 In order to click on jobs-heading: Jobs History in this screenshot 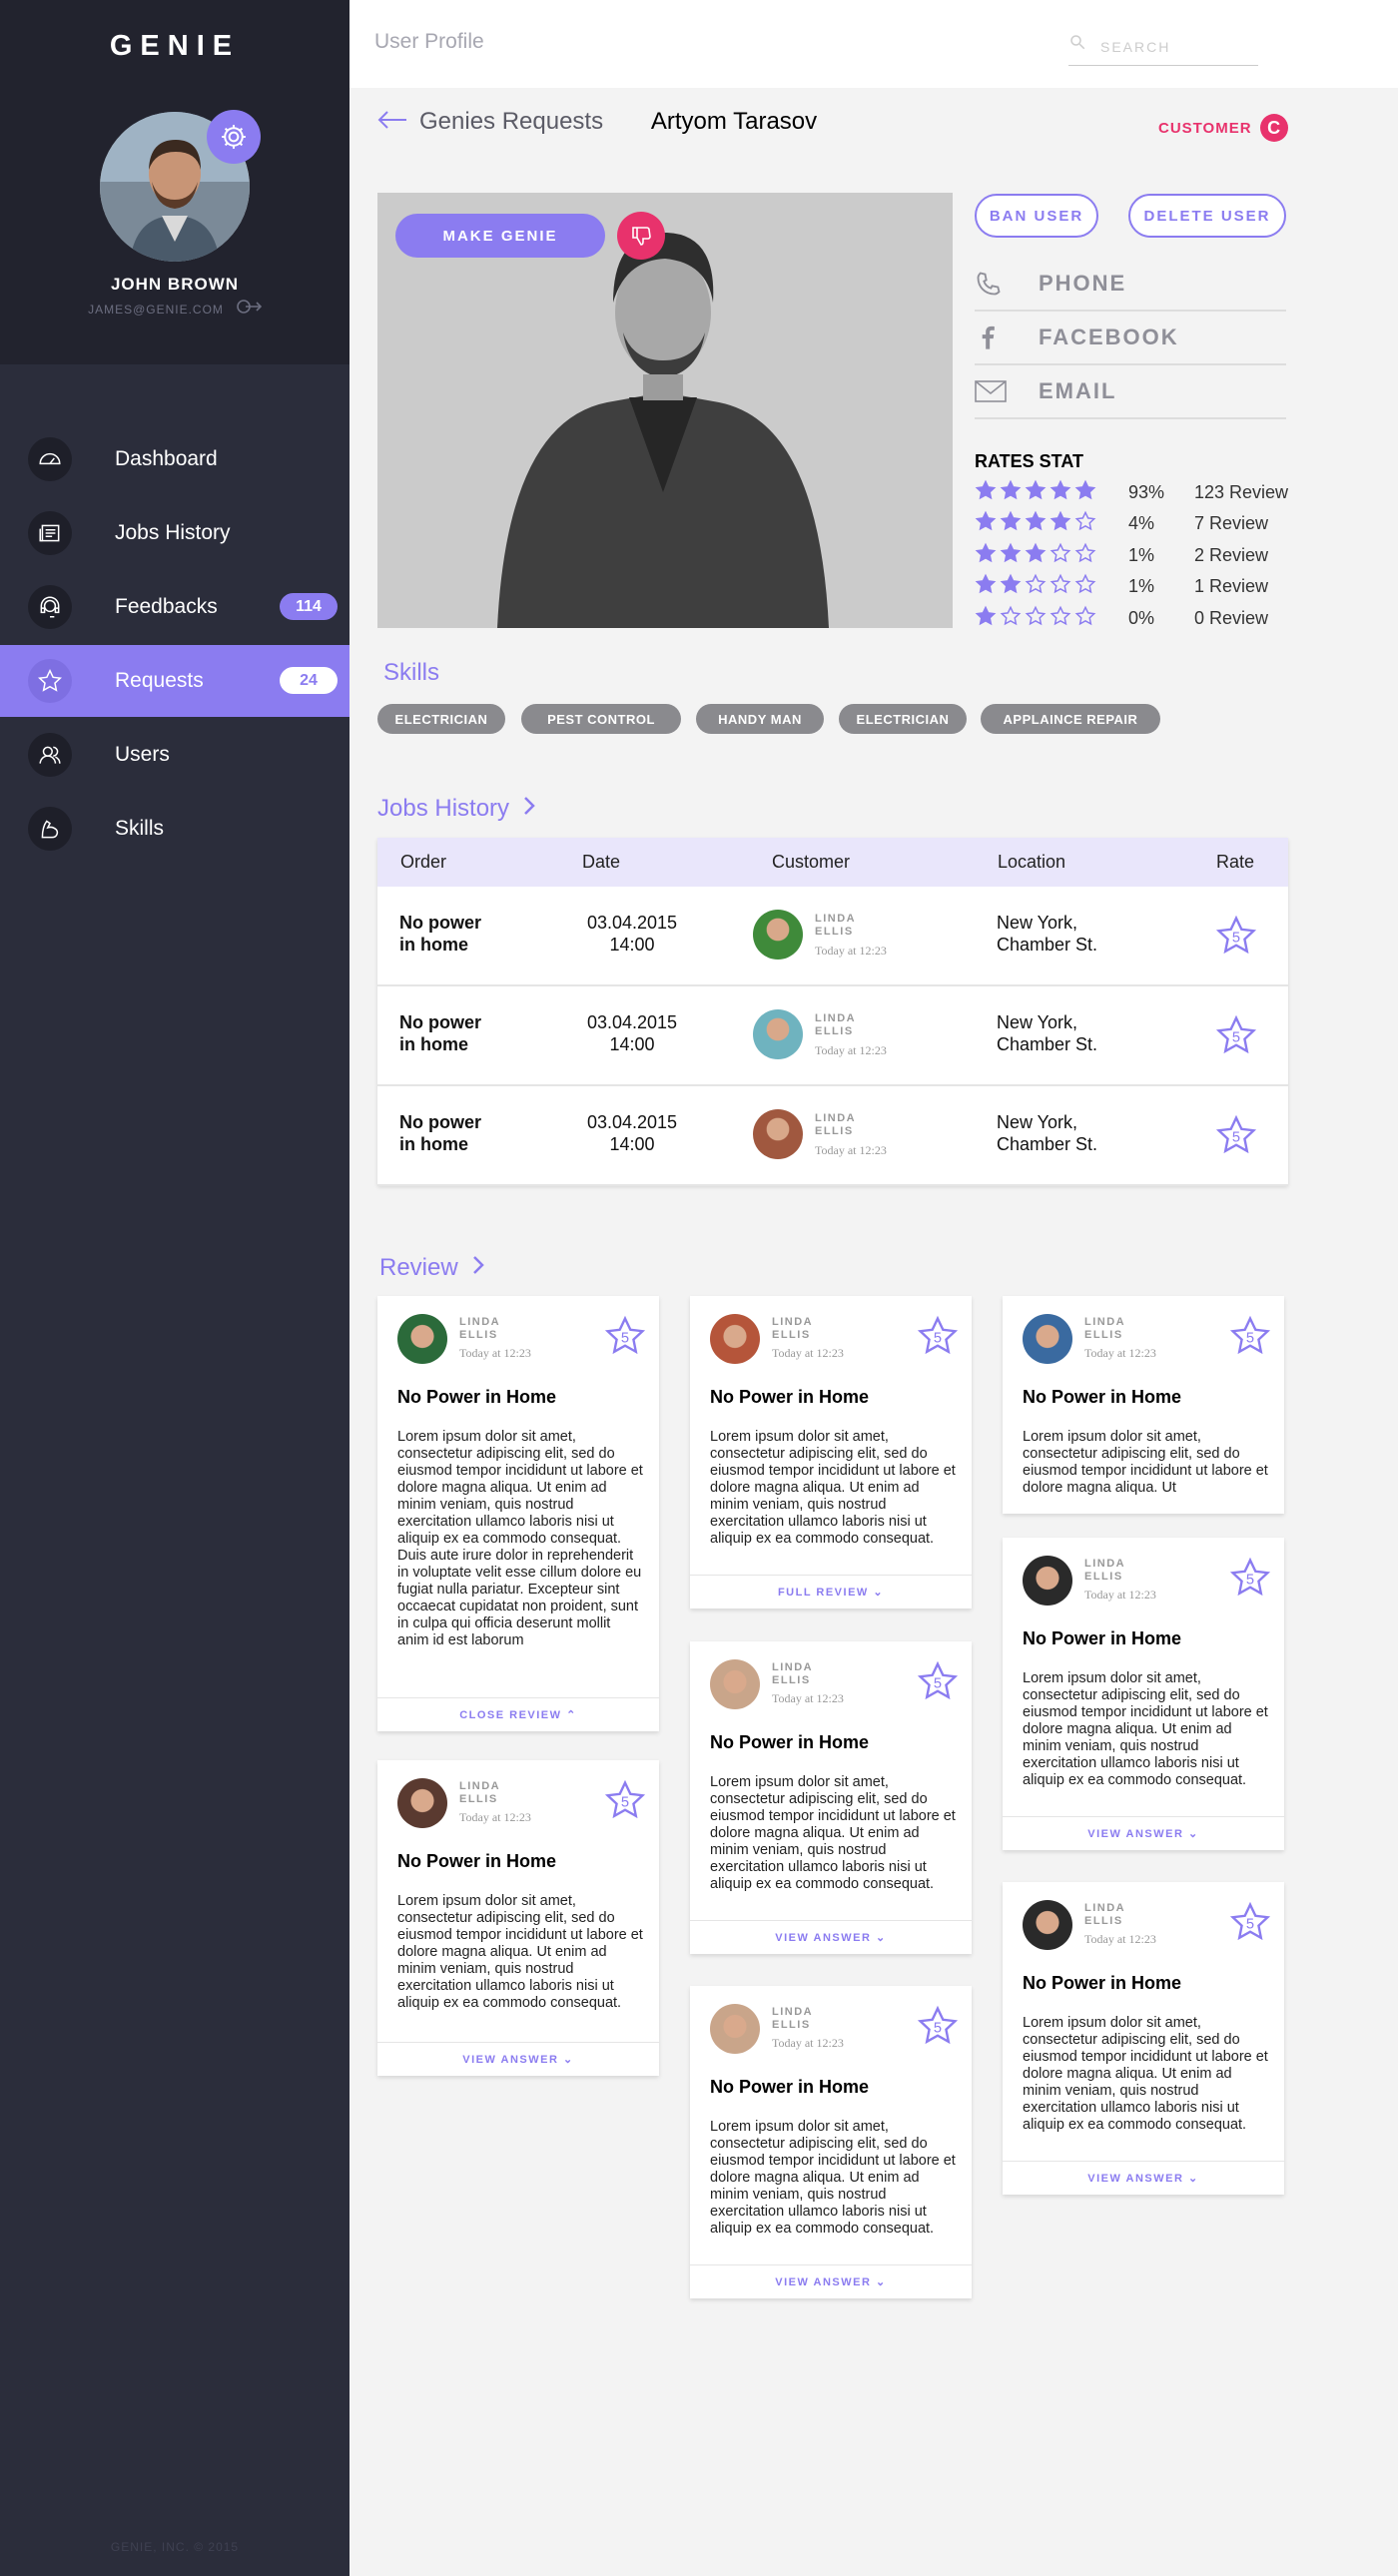, I will do `click(456, 809)`.